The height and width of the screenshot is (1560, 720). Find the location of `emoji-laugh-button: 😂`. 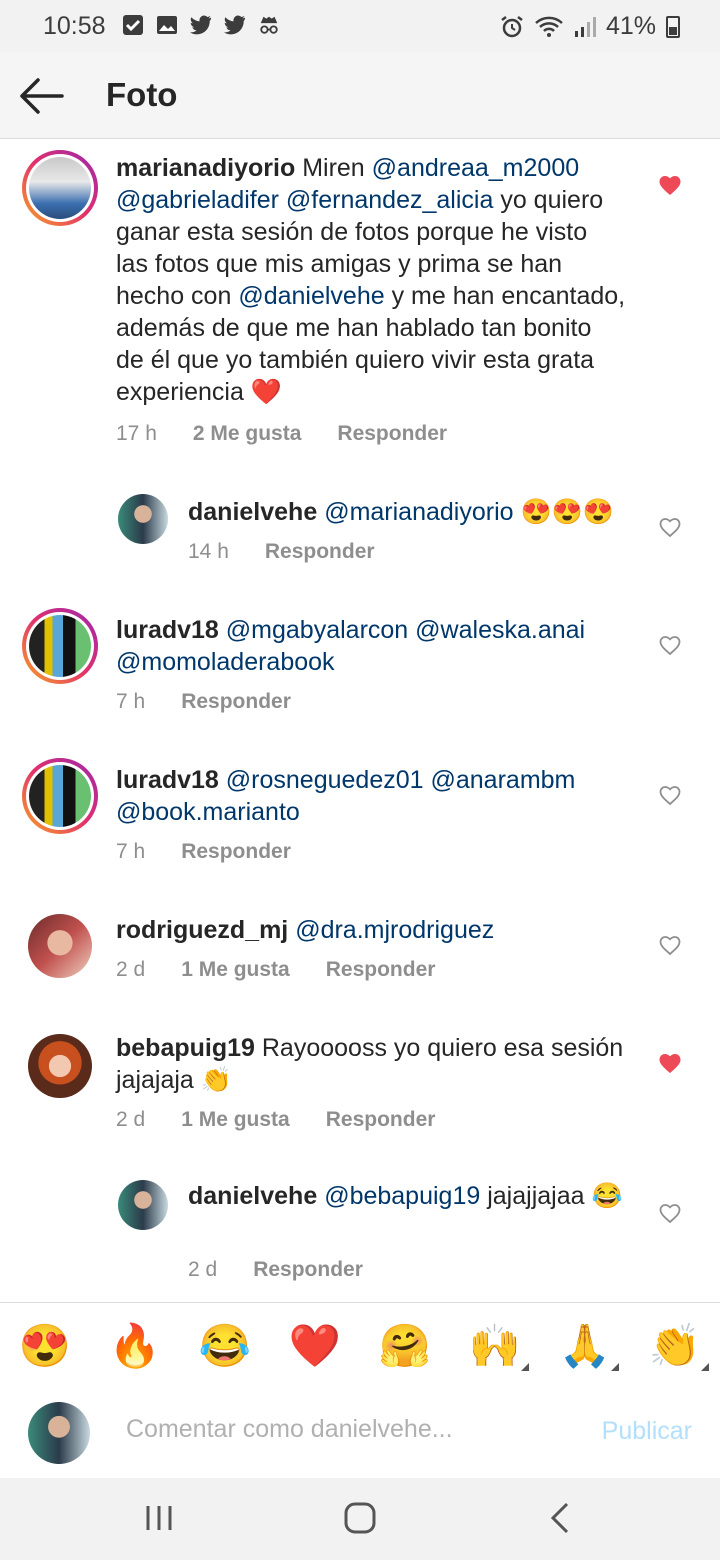

emoji-laugh-button: 😂 is located at coordinates (225, 1346).